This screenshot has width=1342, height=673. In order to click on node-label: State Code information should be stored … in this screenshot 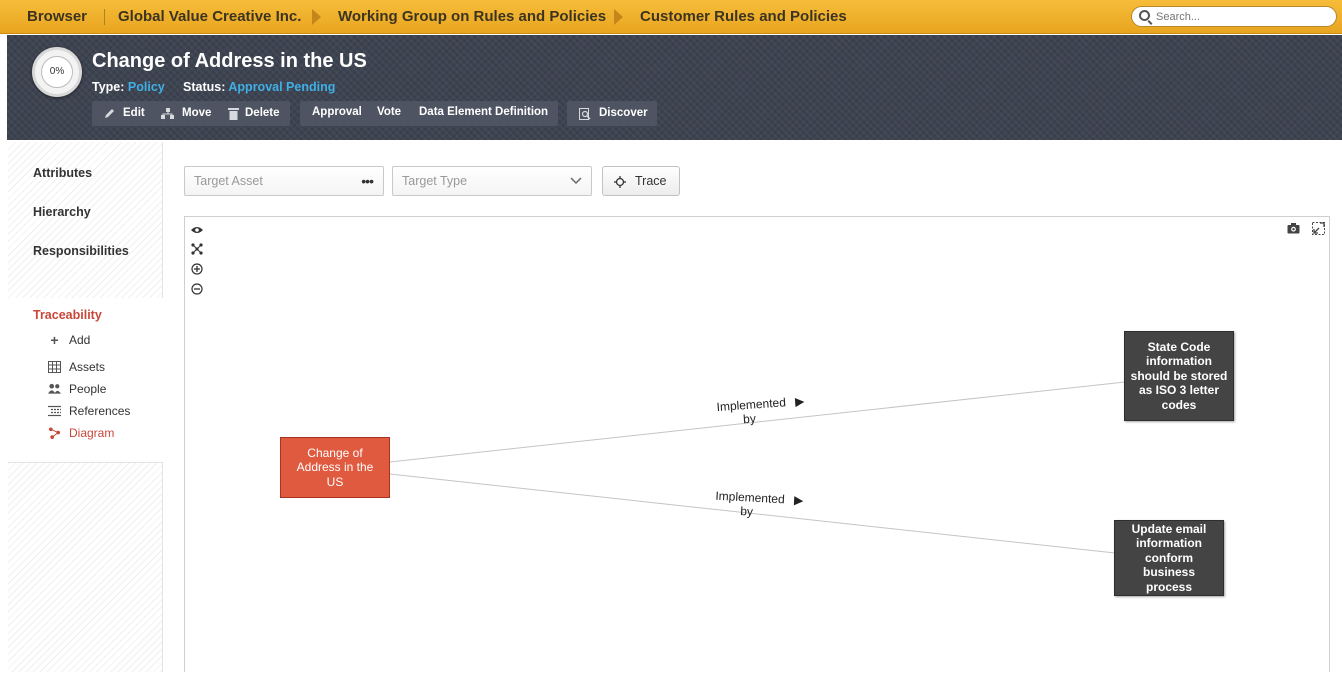, I will do `click(1179, 375)`.